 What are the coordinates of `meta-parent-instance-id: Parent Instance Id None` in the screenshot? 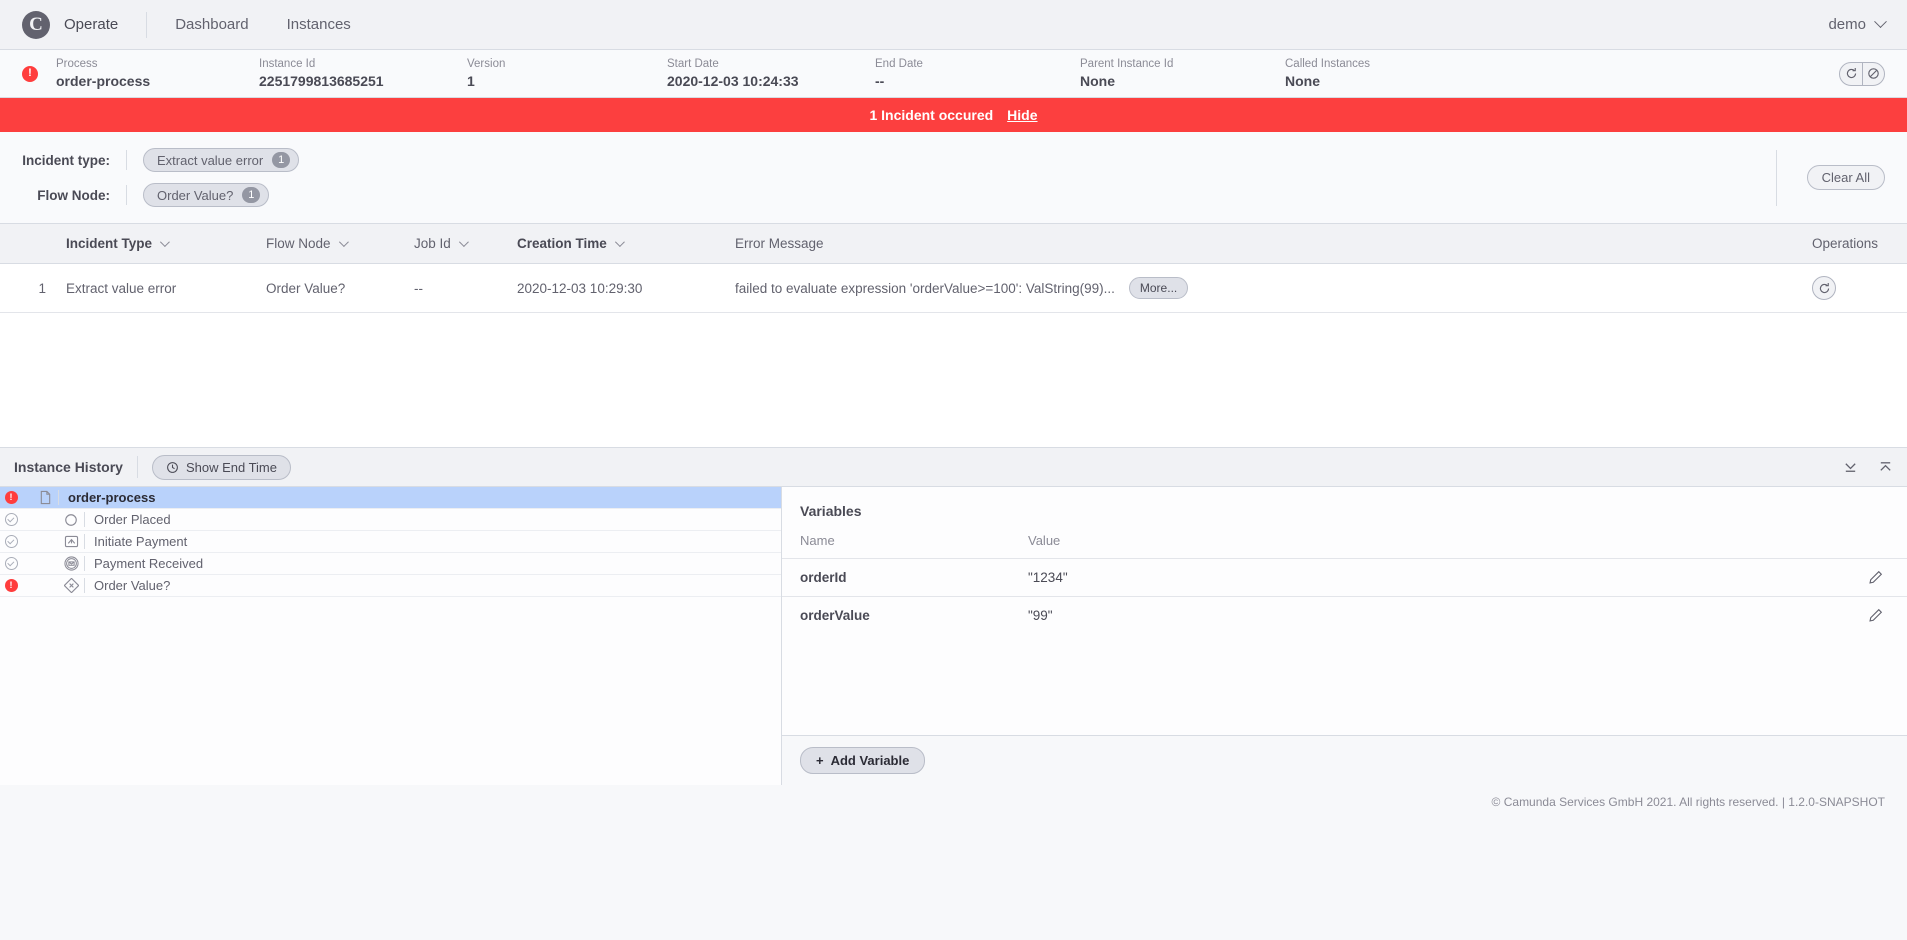 It's located at (1182, 73).